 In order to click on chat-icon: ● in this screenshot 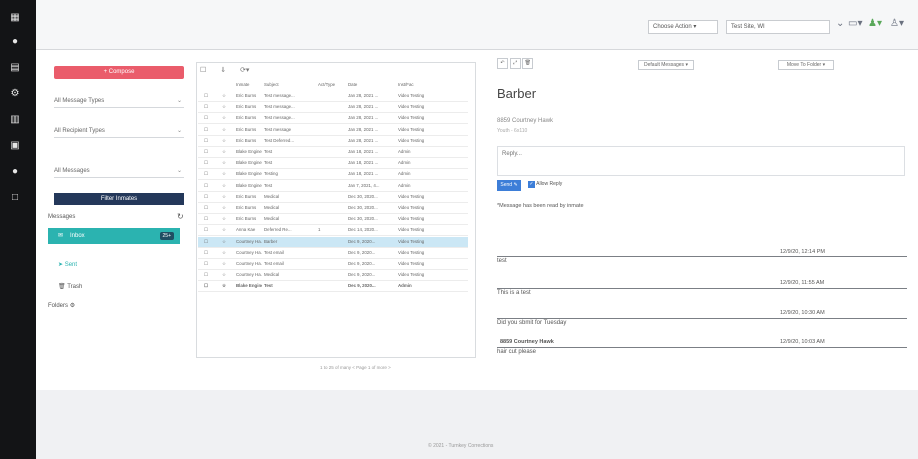, I will do `click(15, 172)`.